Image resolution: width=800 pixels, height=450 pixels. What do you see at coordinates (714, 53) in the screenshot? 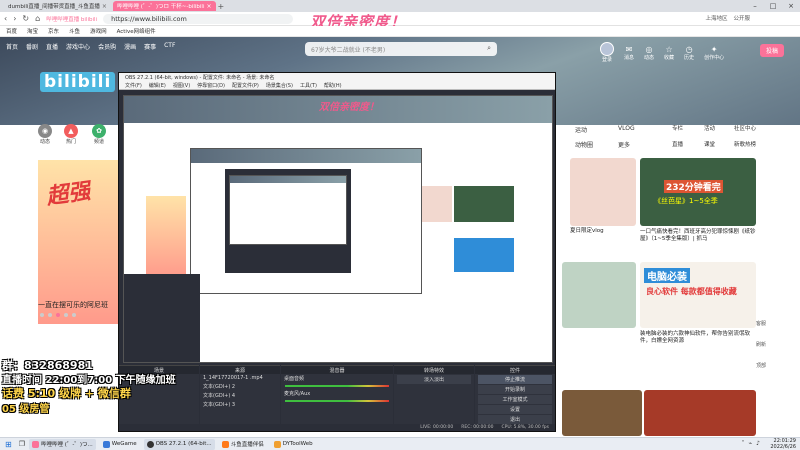
I see `creator-entry: ✦ 创作中心` at bounding box center [714, 53].